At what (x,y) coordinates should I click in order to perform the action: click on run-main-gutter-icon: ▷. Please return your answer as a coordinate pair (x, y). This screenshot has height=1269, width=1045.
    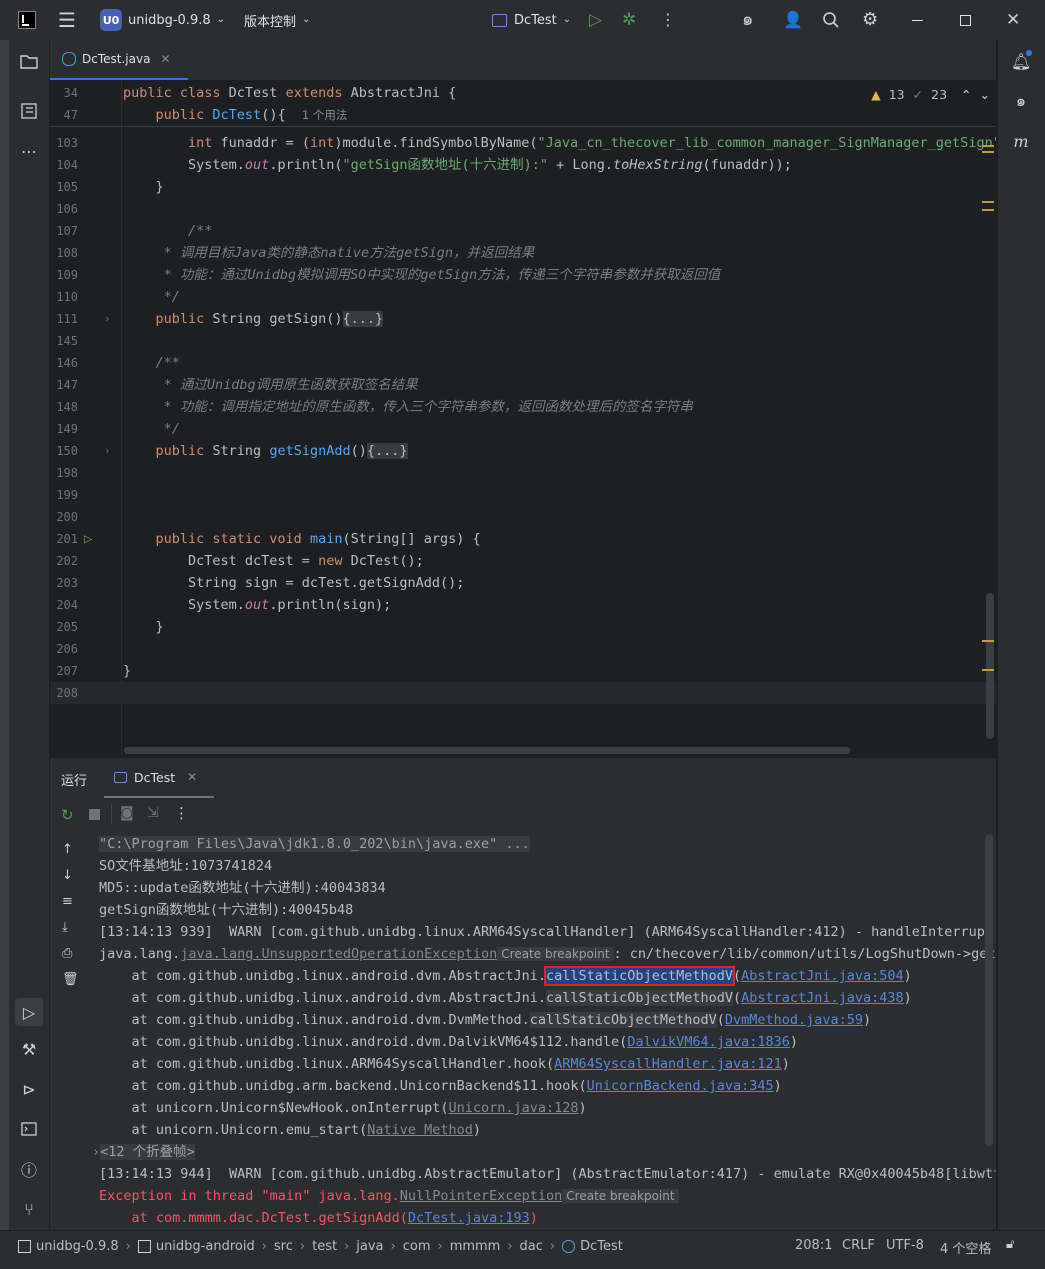
    Looking at the image, I should click on (88, 539).